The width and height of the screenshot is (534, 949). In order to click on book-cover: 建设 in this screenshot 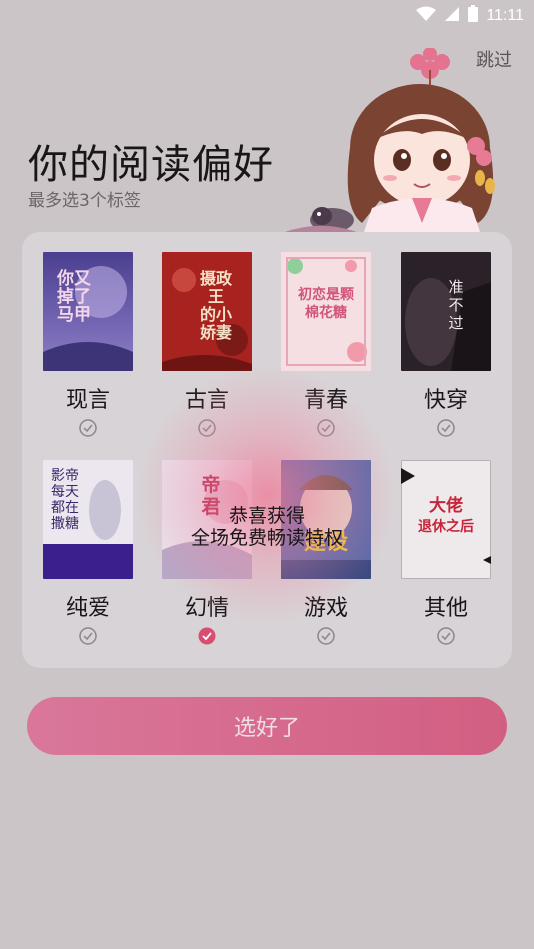, I will do `click(326, 519)`.